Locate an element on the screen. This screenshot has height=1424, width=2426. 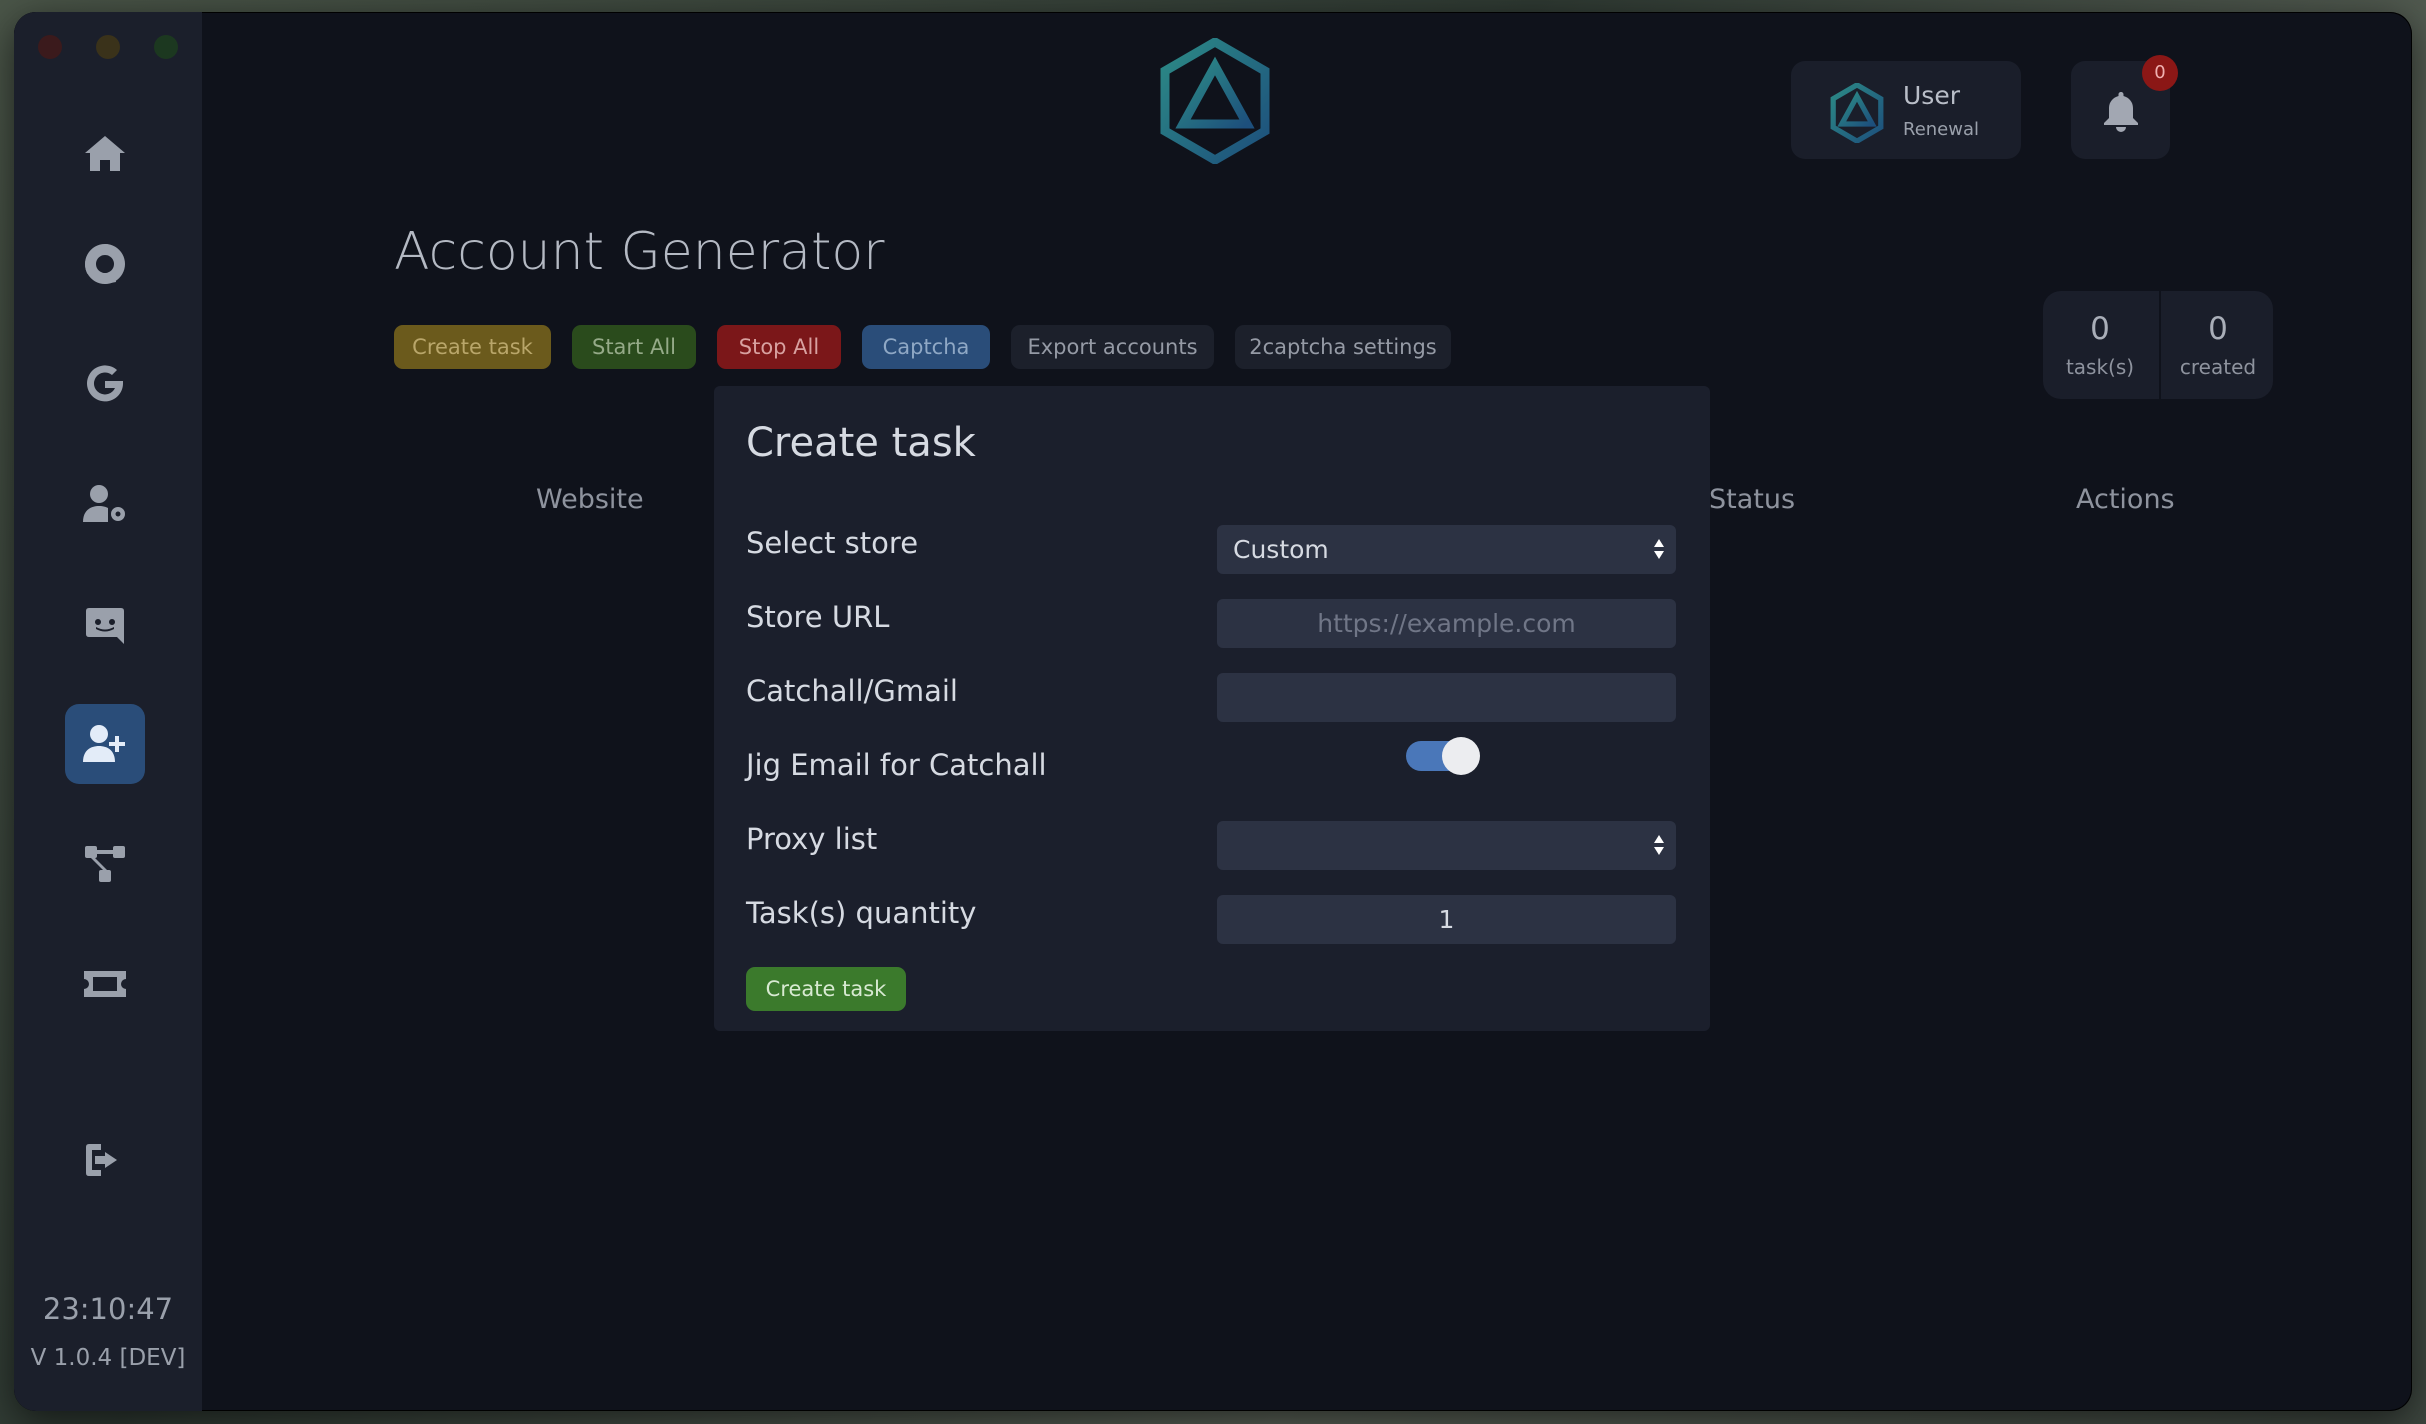
select-store-label: Select store is located at coordinates (832, 543).